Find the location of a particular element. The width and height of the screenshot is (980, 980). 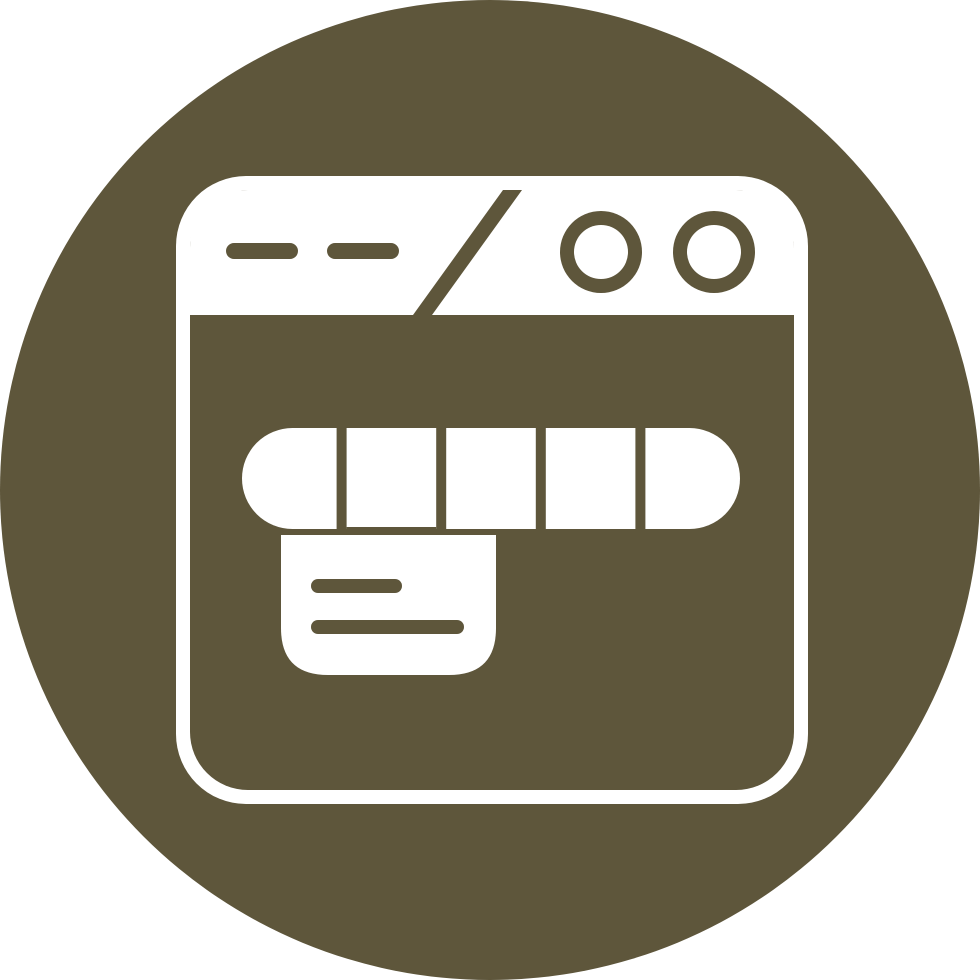

address-dash-1-icon is located at coordinates (262, 251).